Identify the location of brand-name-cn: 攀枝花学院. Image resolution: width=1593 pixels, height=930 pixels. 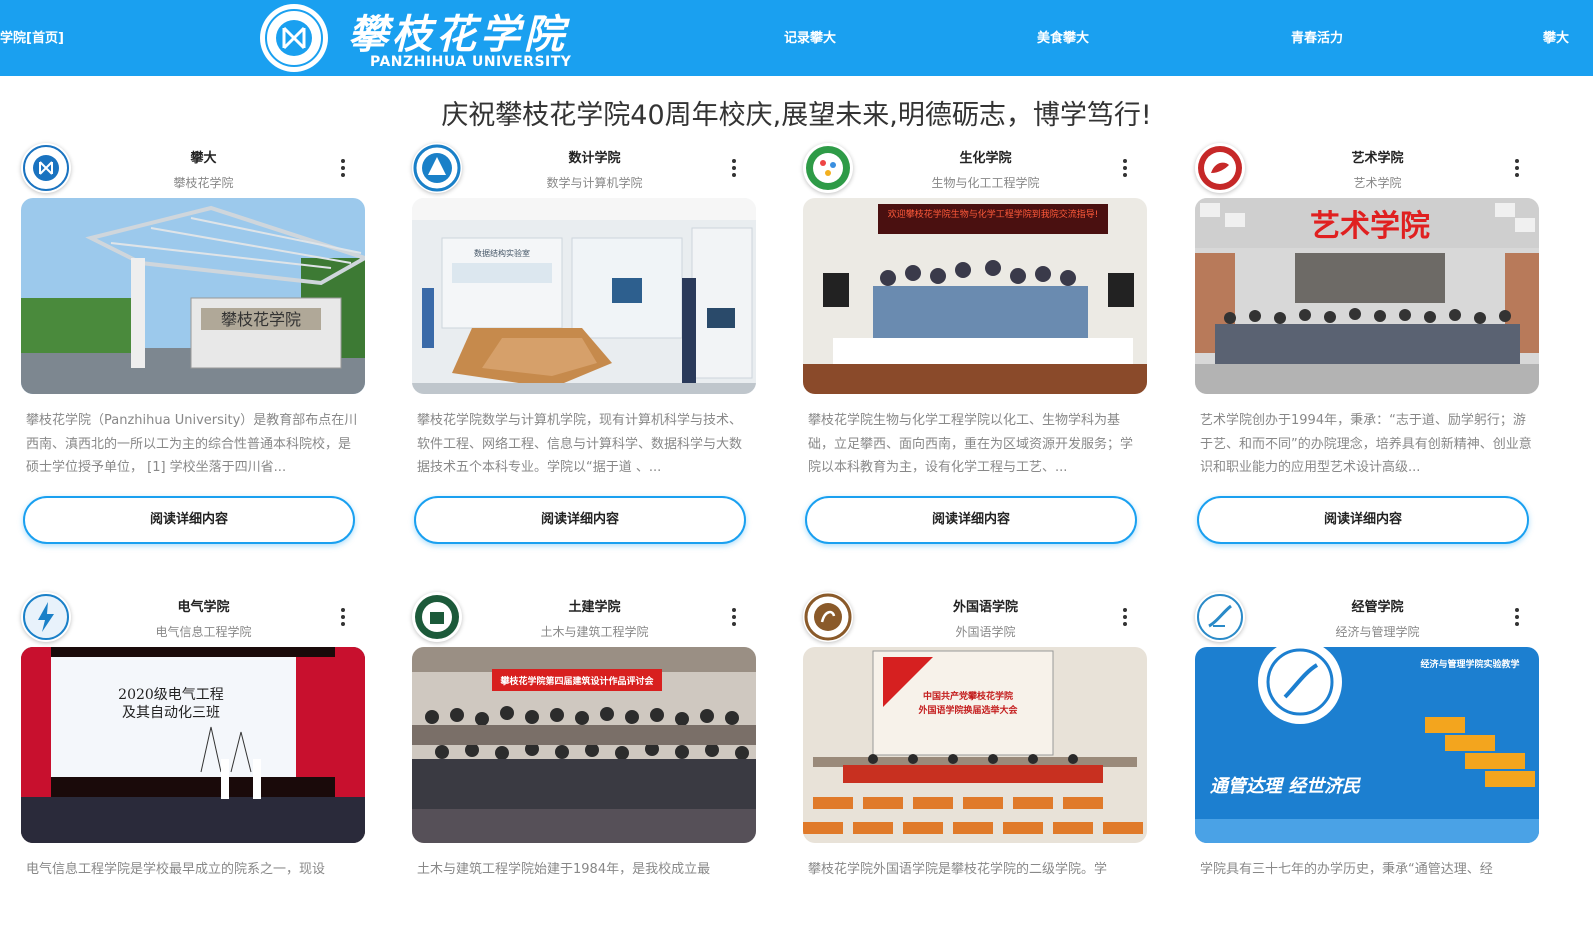
(458, 34).